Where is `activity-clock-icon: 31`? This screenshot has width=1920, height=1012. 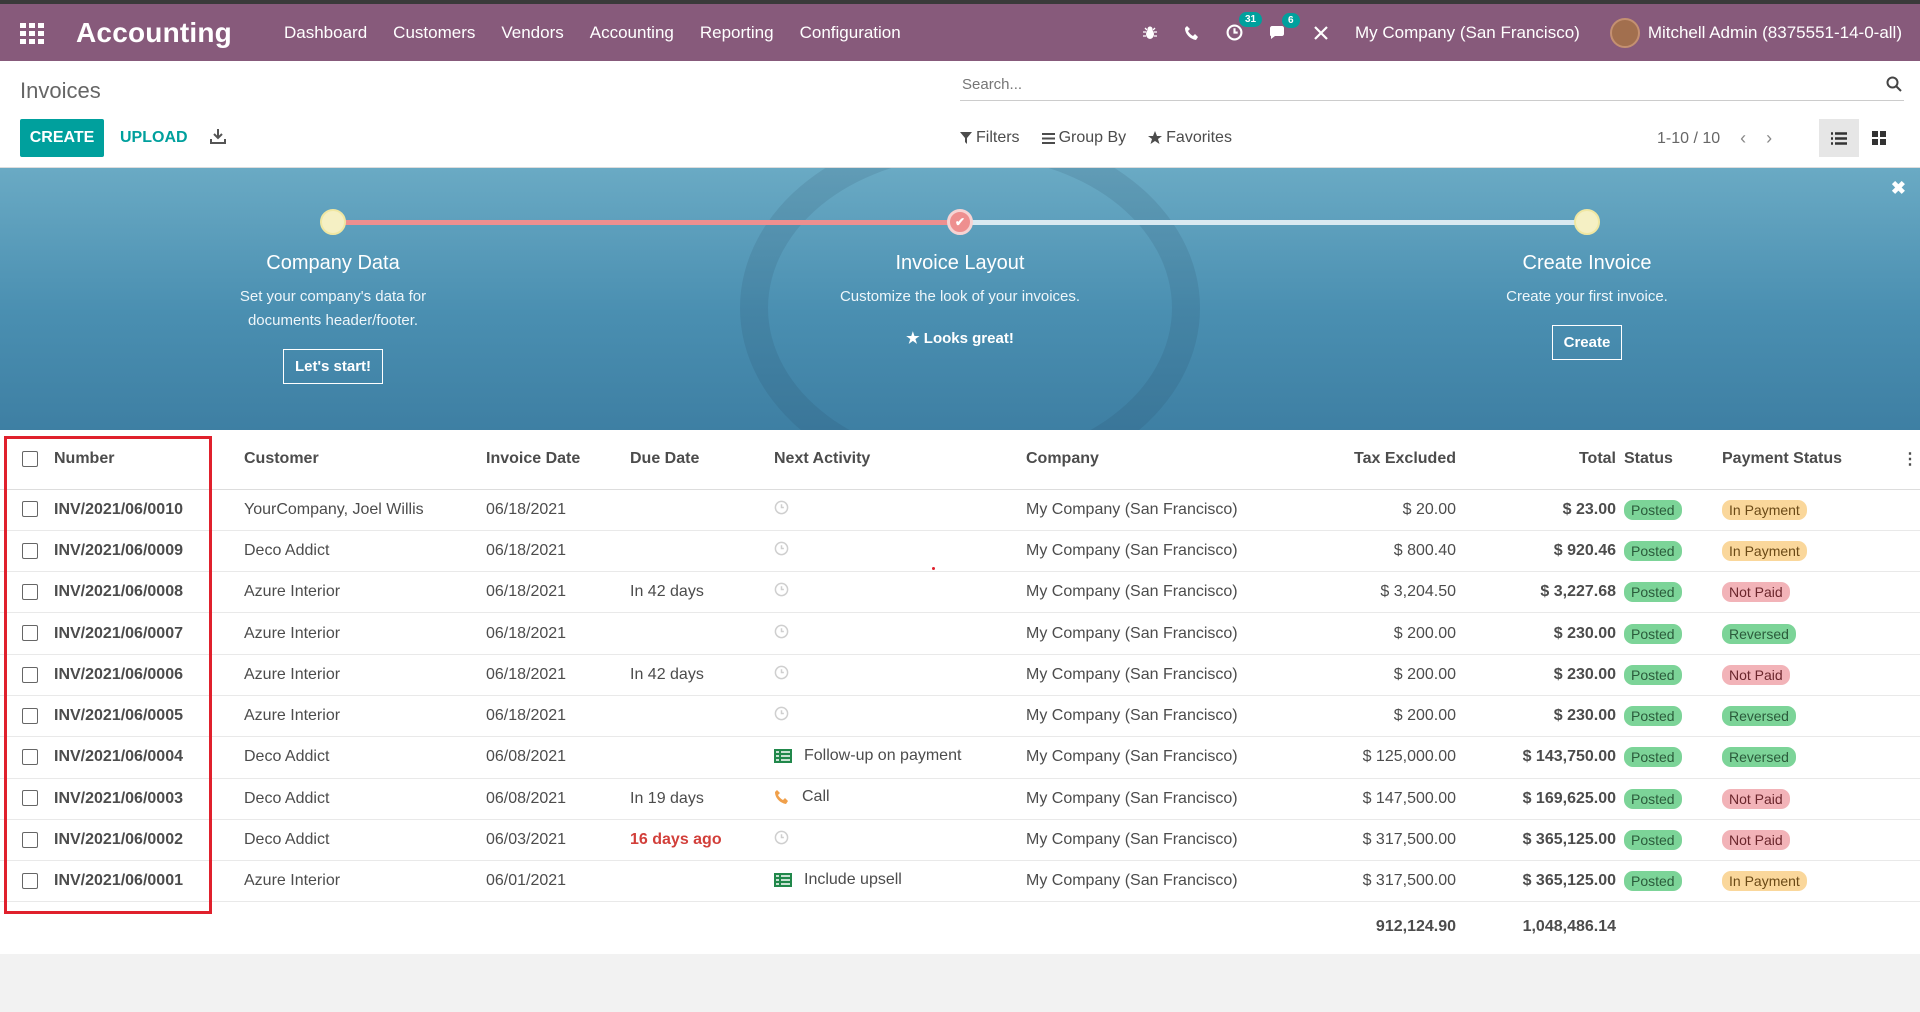
activity-clock-icon: 31 is located at coordinates (1244, 26).